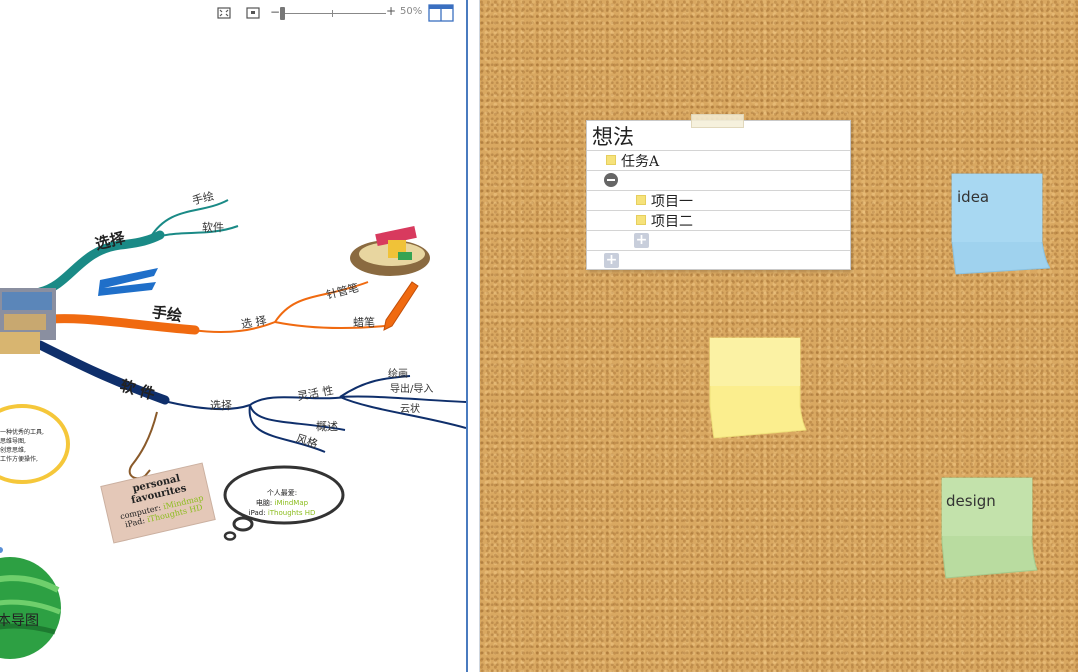 The image size is (1078, 672). What do you see at coordinates (672, 201) in the screenshot?
I see `checklist-item-text: 项目一` at bounding box center [672, 201].